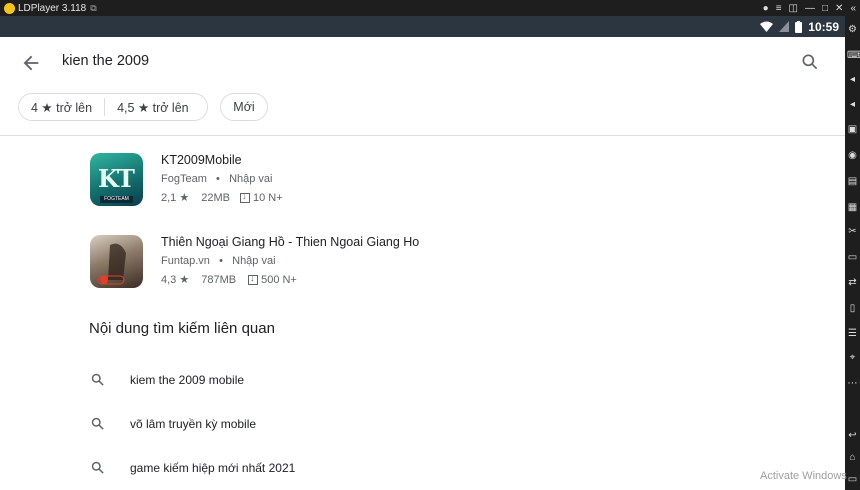 Image resolution: width=860 pixels, height=490 pixels. Describe the element at coordinates (784, 26) in the screenshot. I see `signal-icon` at that location.